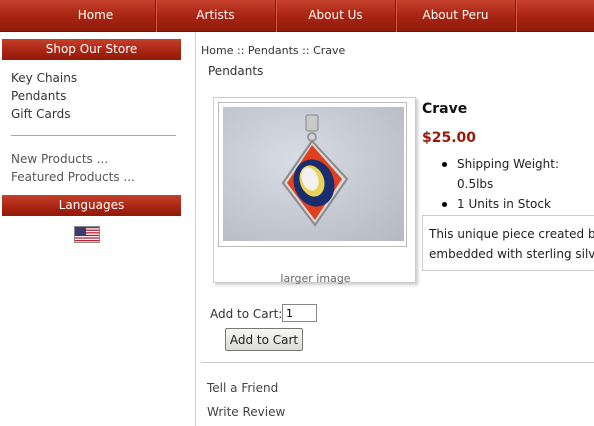 The height and width of the screenshot is (426, 594). What do you see at coordinates (336, 16) in the screenshot?
I see `nav-item-about-us: About Us` at bounding box center [336, 16].